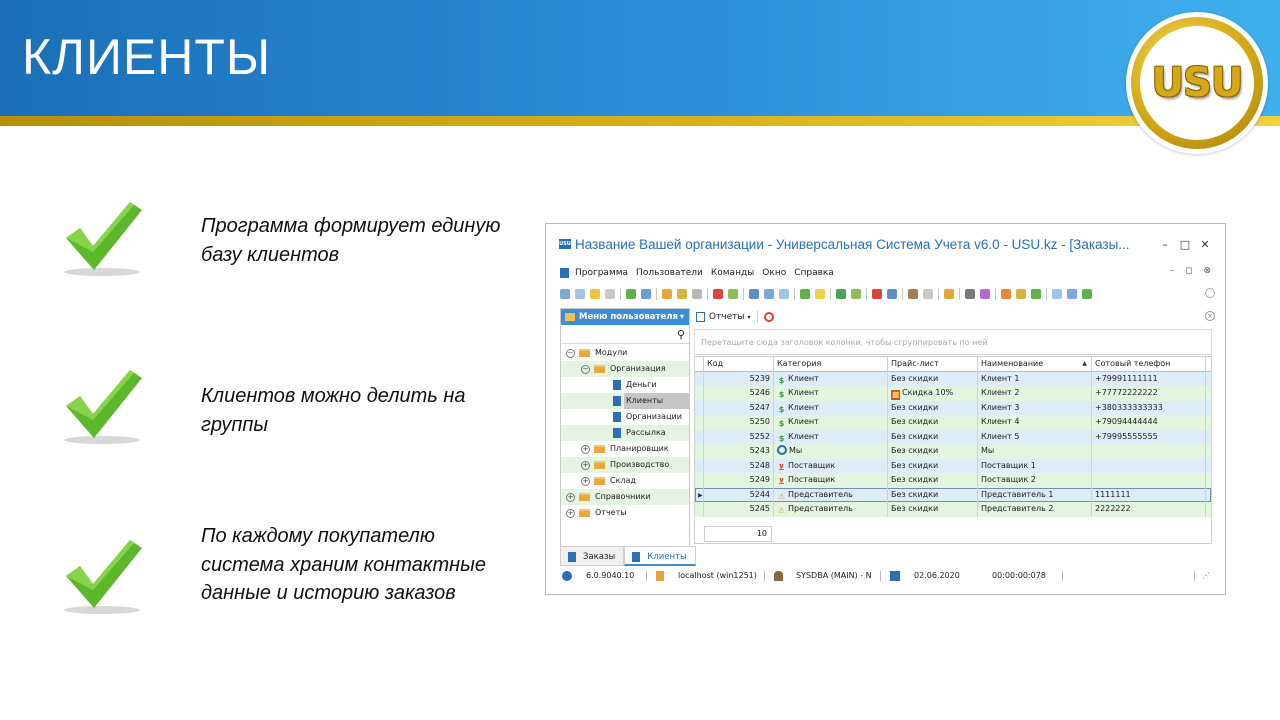 Image resolution: width=1280 pixels, height=720 pixels. Describe the element at coordinates (641, 384) in the screenshot. I see `tree-label: Деньги` at that location.